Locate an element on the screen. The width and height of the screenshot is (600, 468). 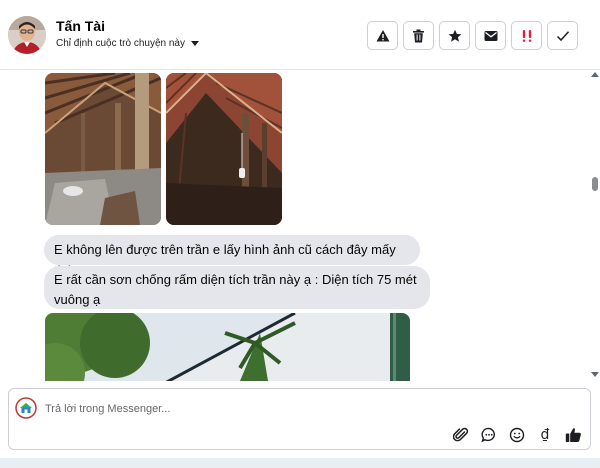
currency-dong-icon: ₫ is located at coordinates (545, 435).